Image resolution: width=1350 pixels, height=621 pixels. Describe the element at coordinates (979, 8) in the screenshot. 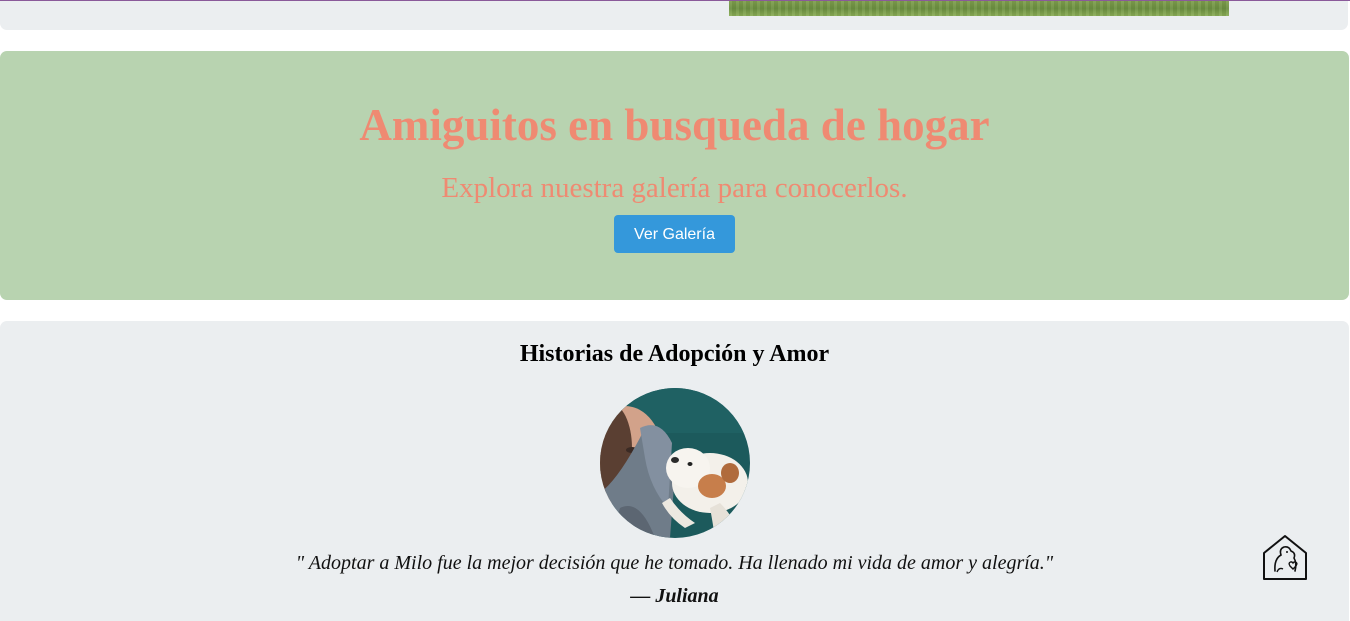

I see `grass-photo` at that location.